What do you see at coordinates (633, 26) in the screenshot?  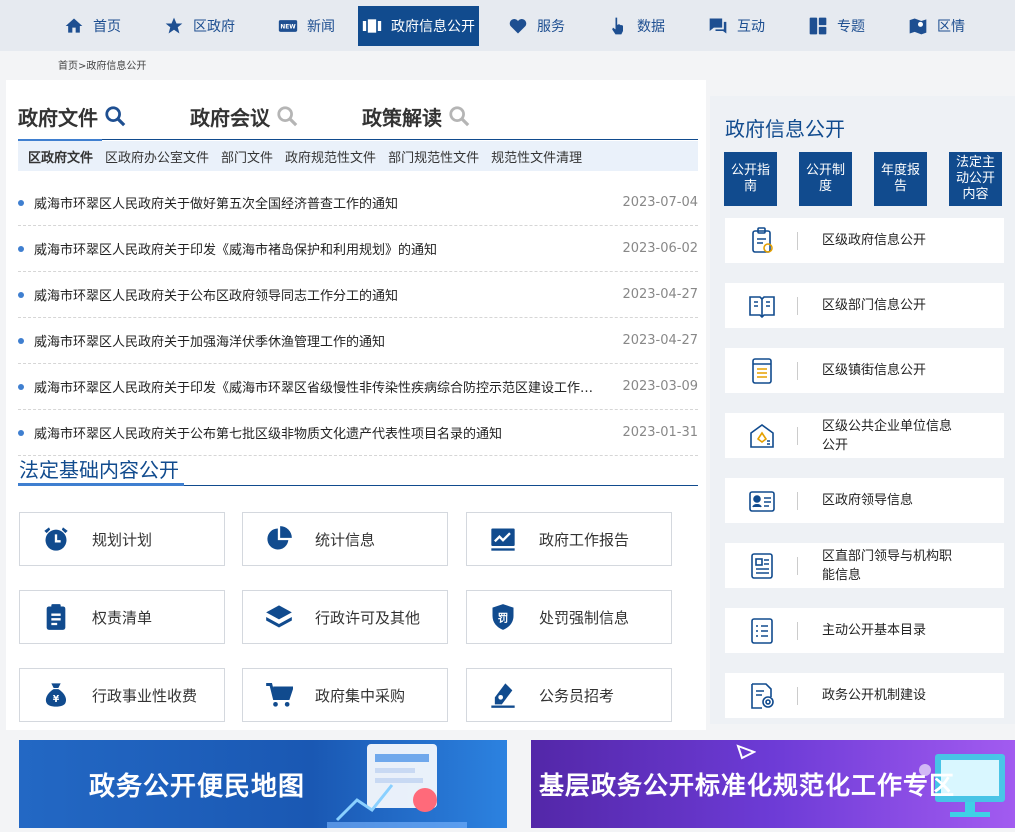 I see `nav-item-data: 数据` at bounding box center [633, 26].